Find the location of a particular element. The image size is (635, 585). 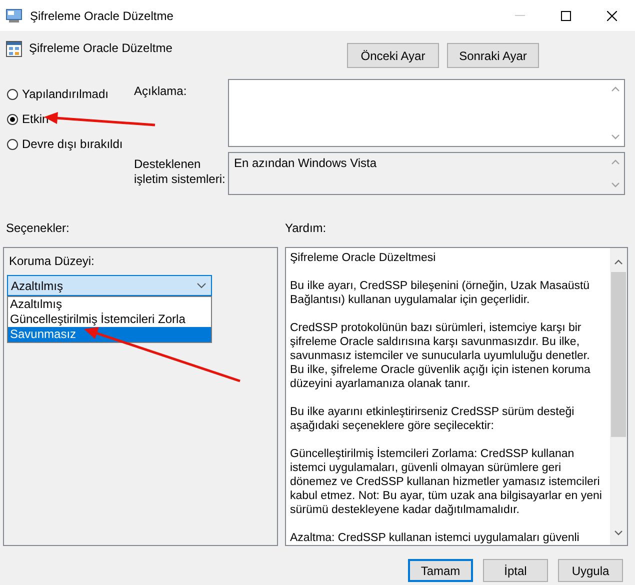

radio-label: Etkin is located at coordinates (35, 119).